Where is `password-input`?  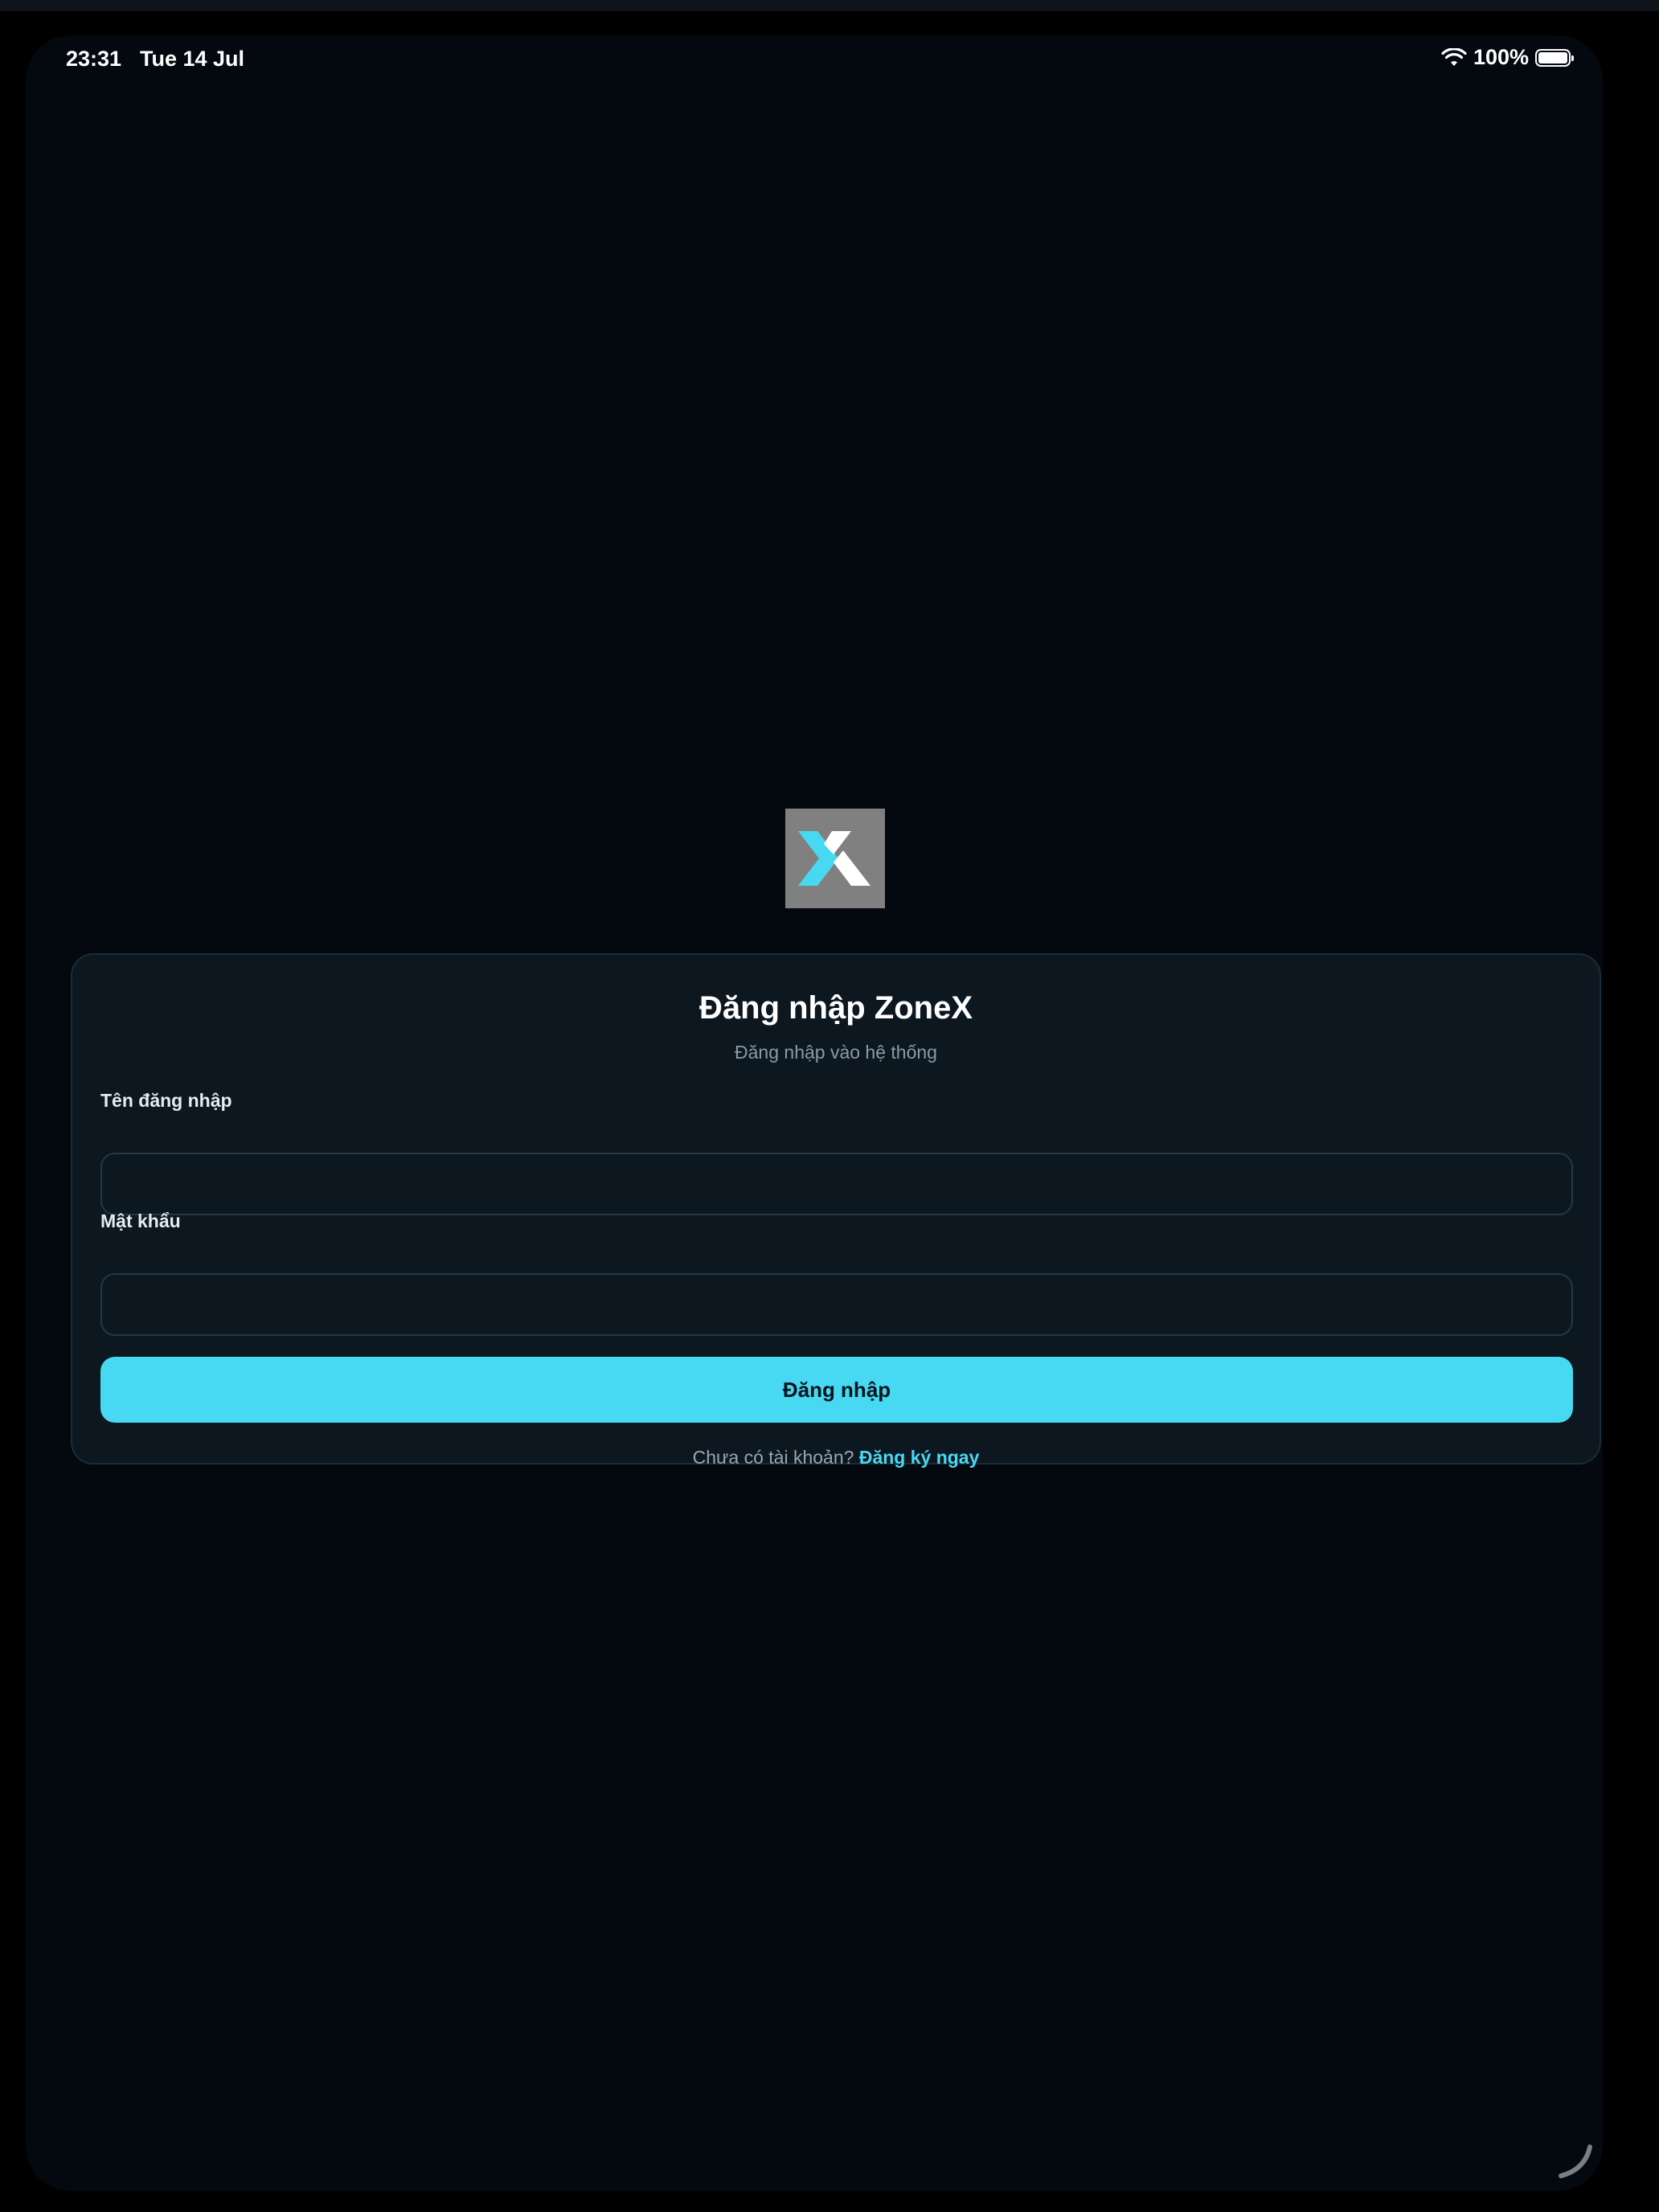
password-input is located at coordinates (836, 1304).